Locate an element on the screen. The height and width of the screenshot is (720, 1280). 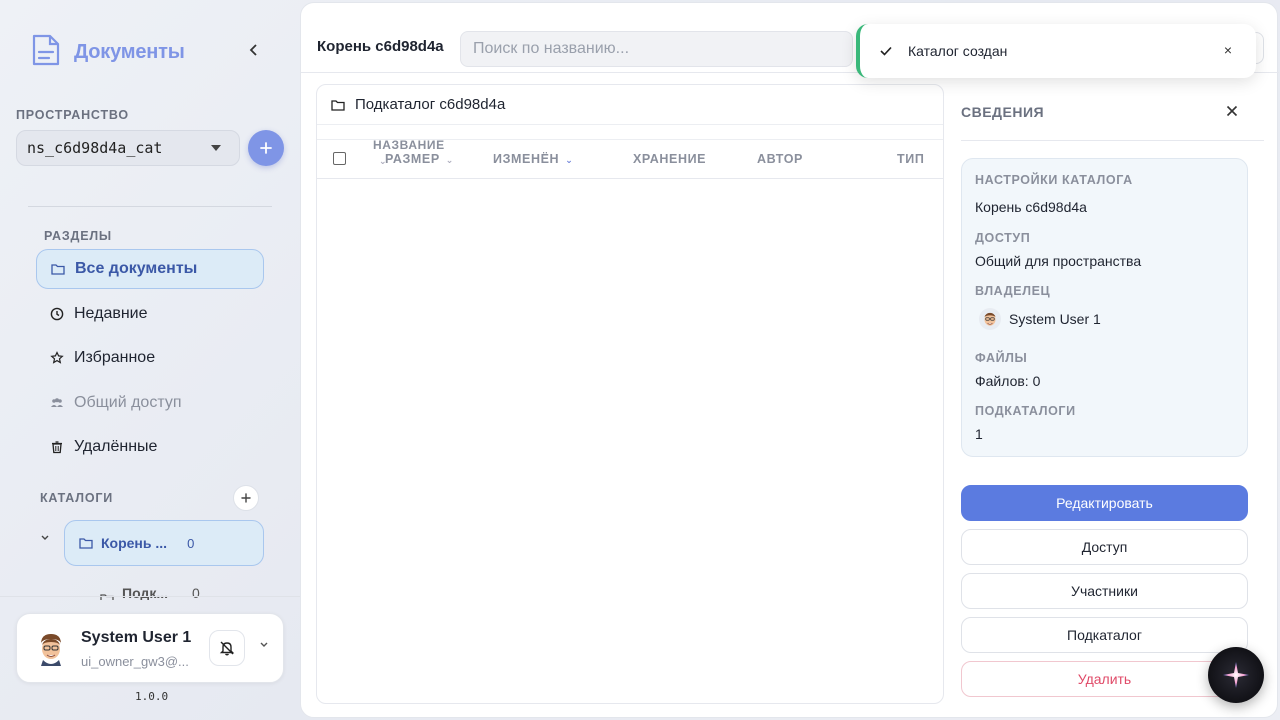
toast-close-button: × is located at coordinates (1228, 50).